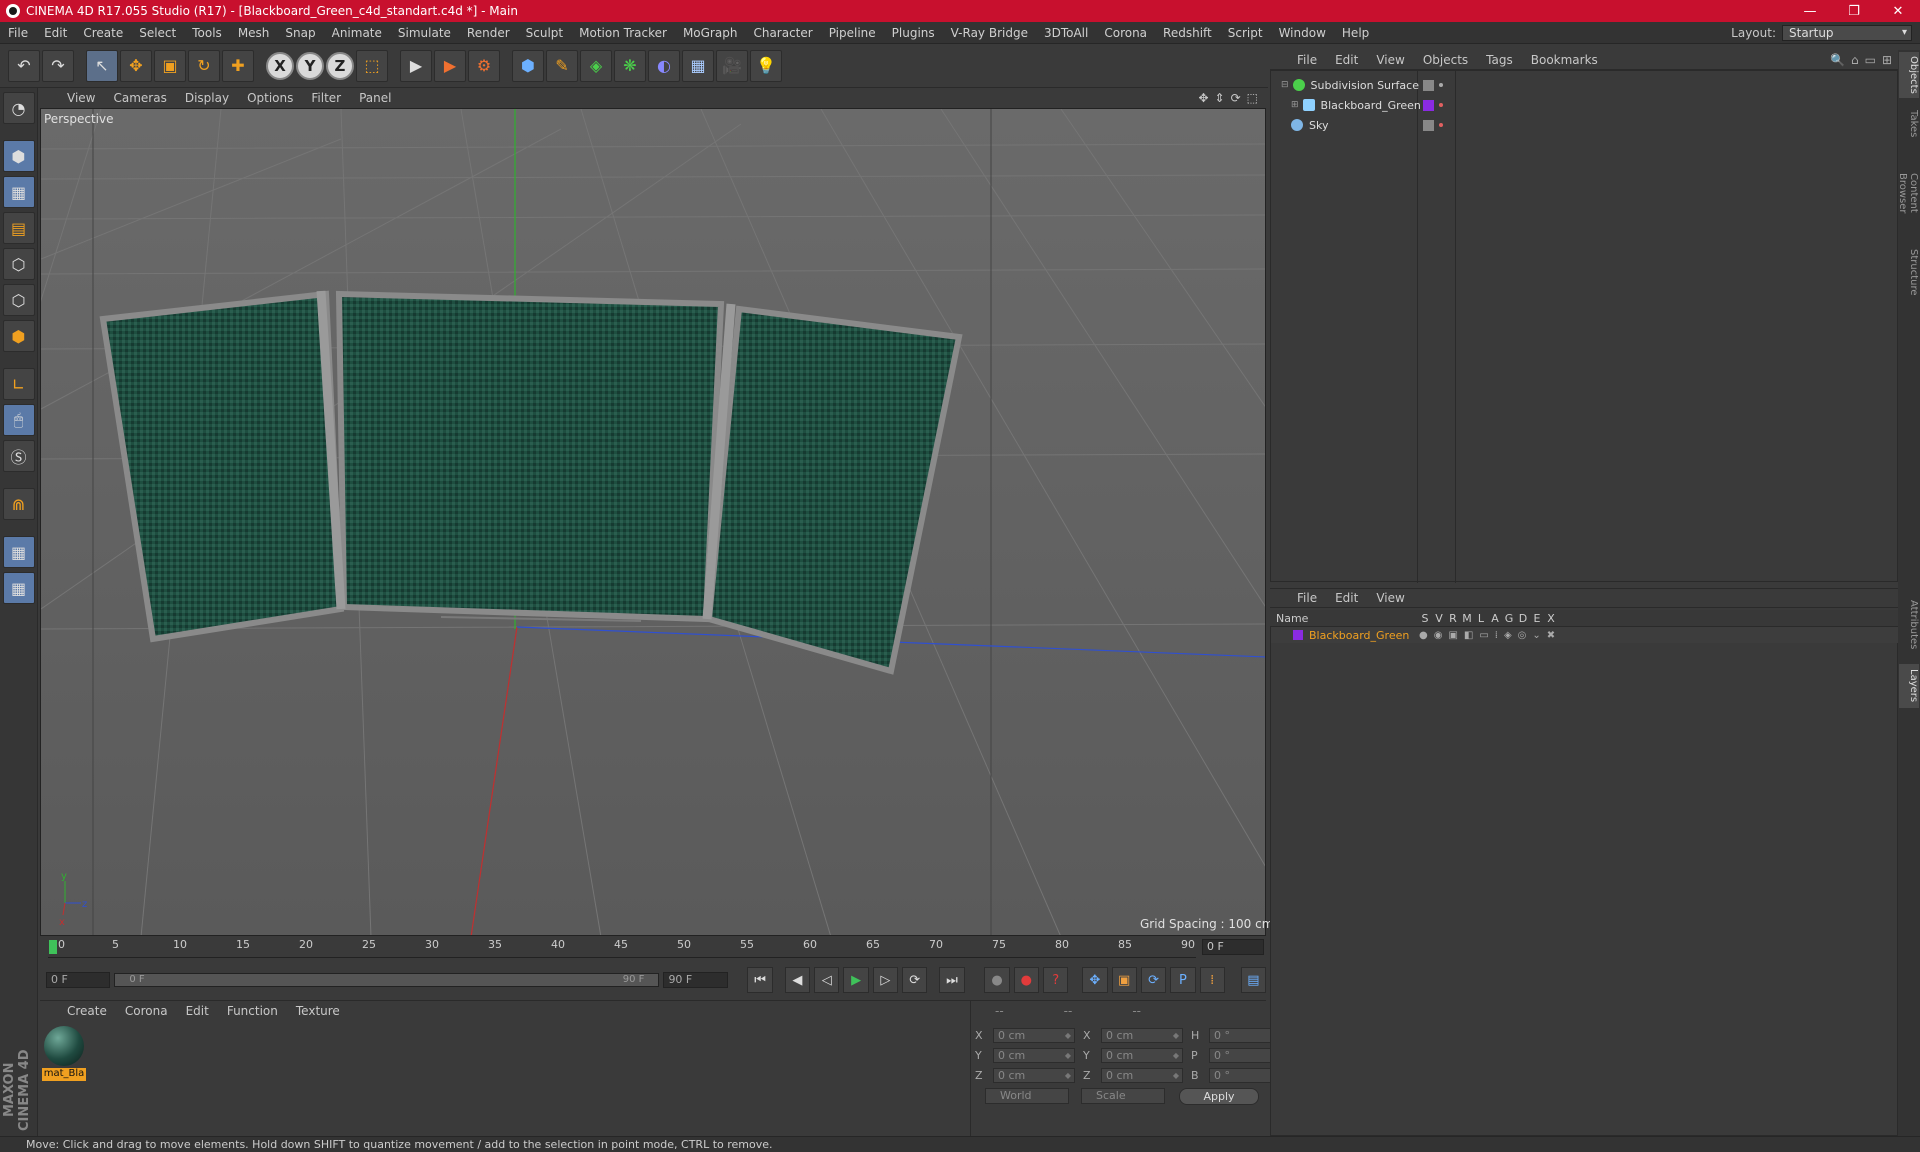 The width and height of the screenshot is (1920, 1152). Describe the element at coordinates (64, 1052) in the screenshot. I see `material-swatch: mat_Bla` at that location.